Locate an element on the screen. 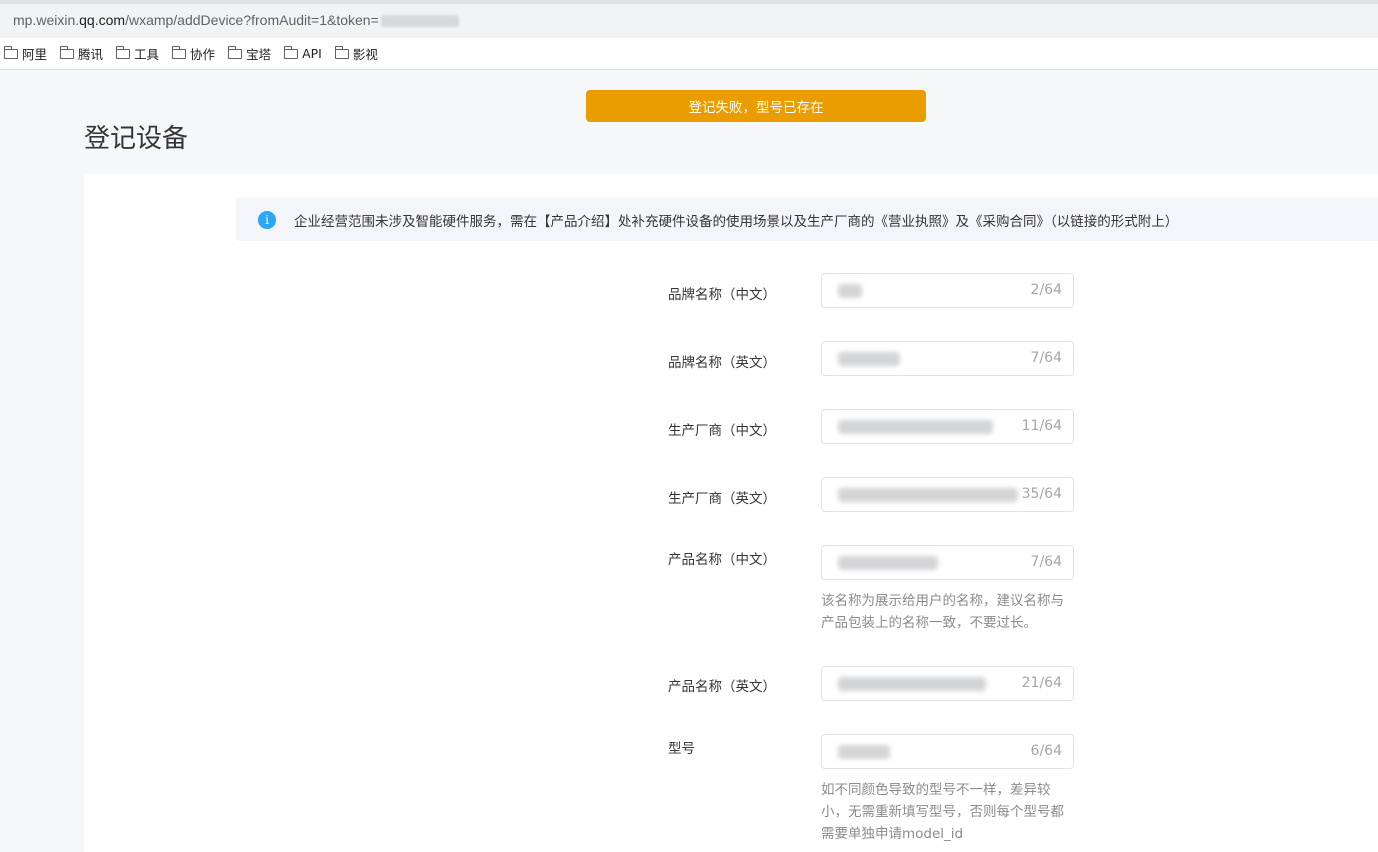 The image size is (1378, 852). hint-line: 小，无需重新填写型号，否则每个型号都 is located at coordinates (942, 812).